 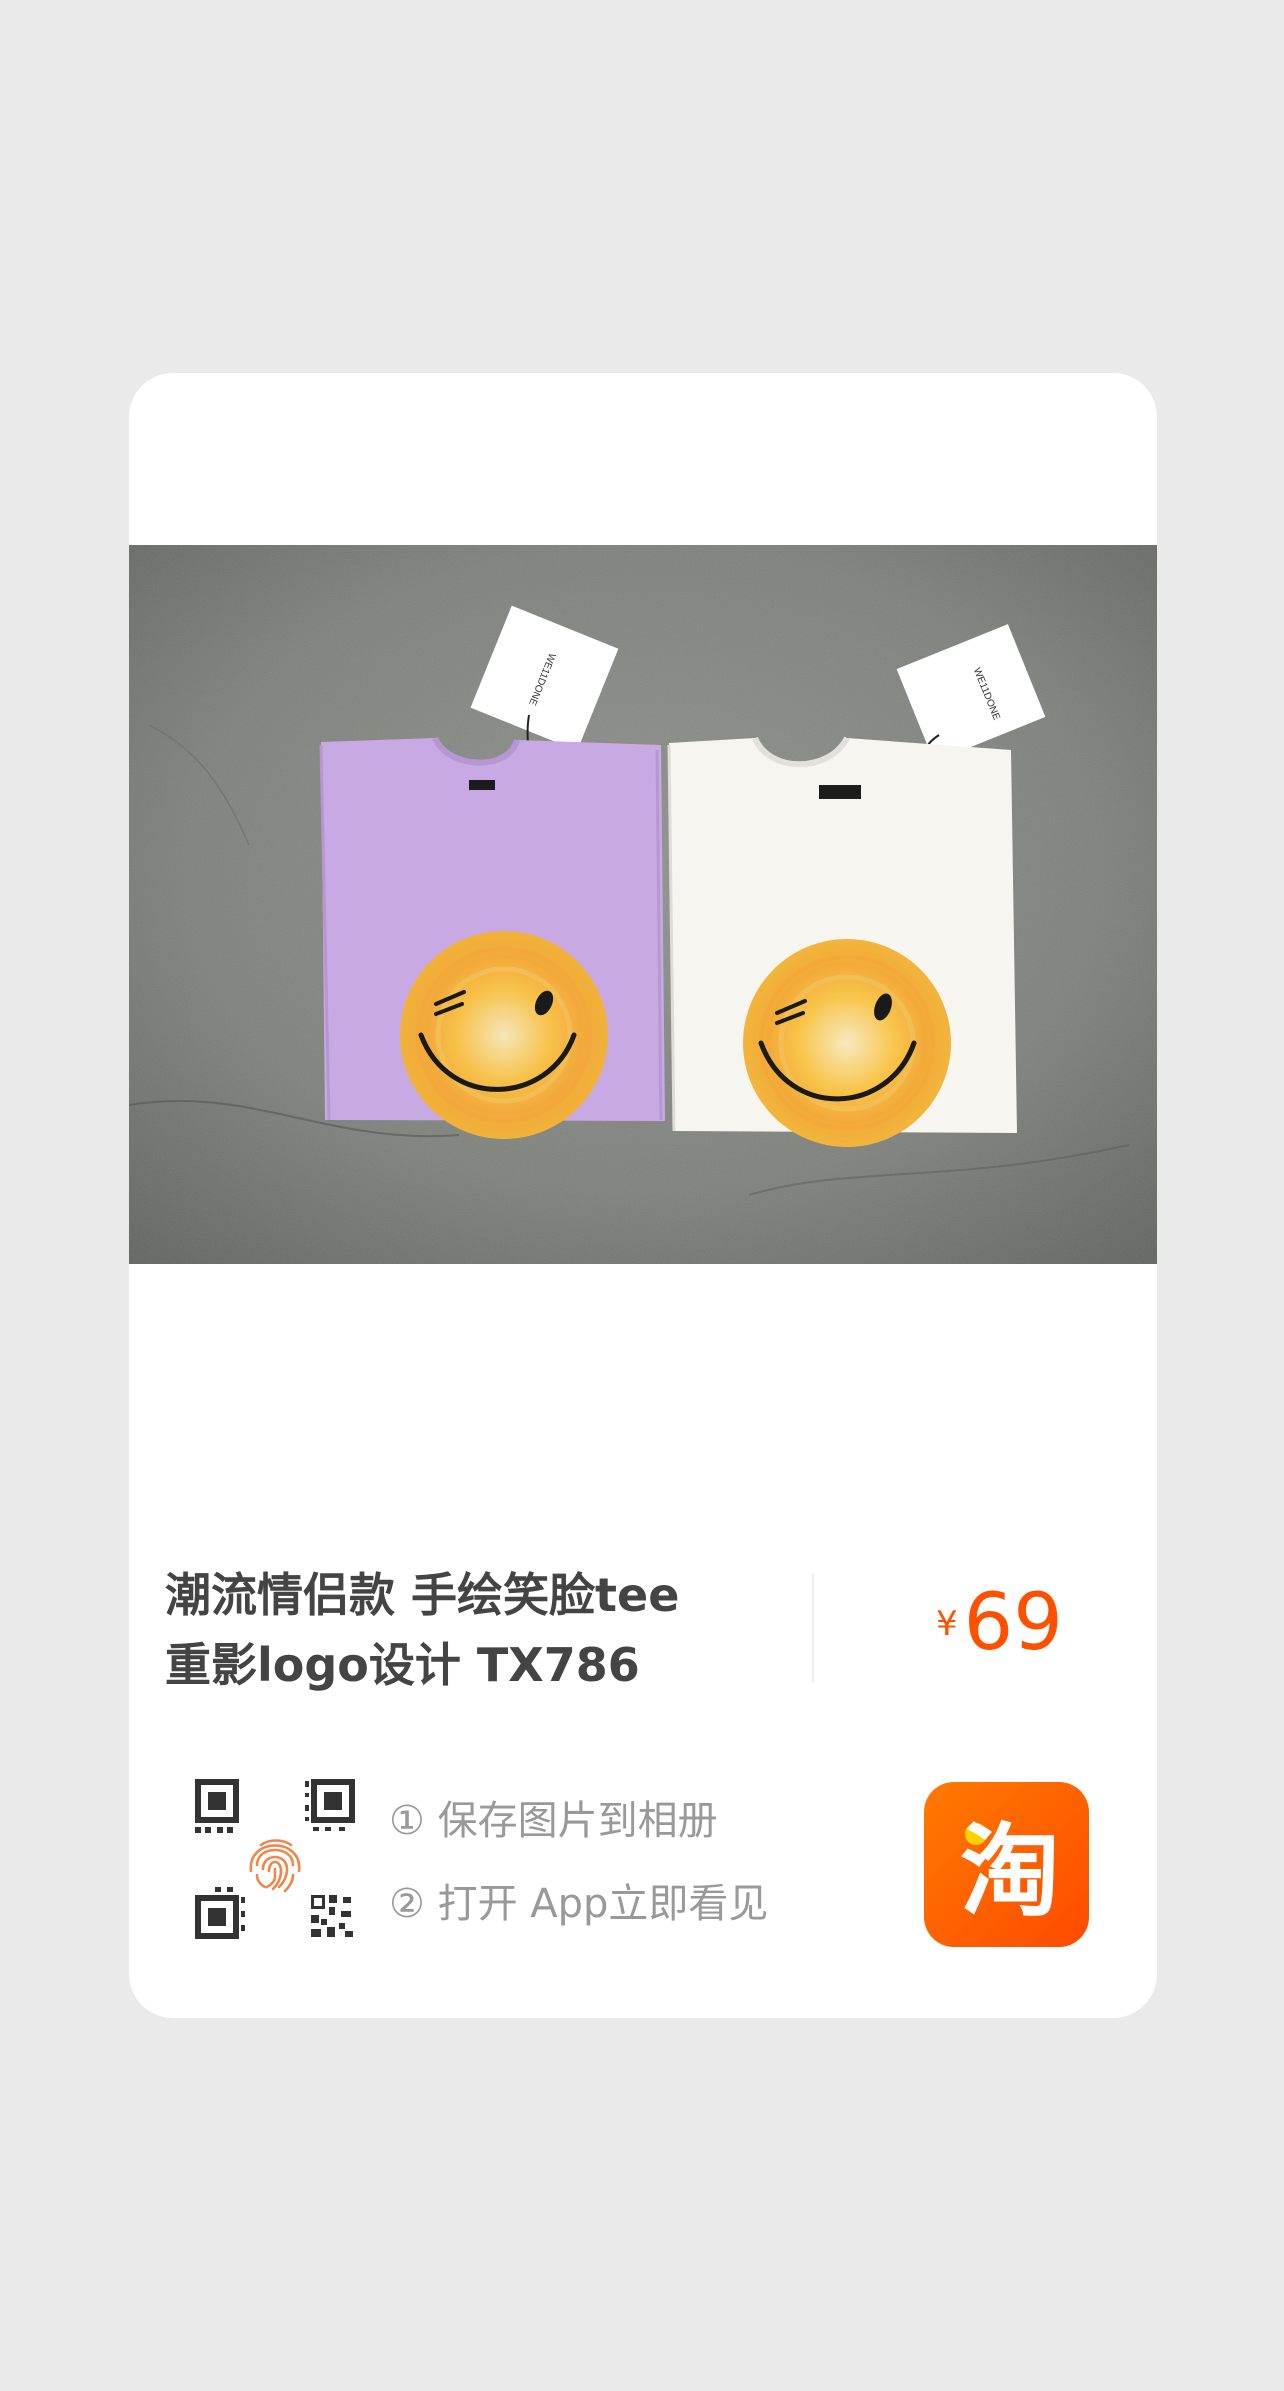 I want to click on price: ¥69, so click(x=999, y=1623).